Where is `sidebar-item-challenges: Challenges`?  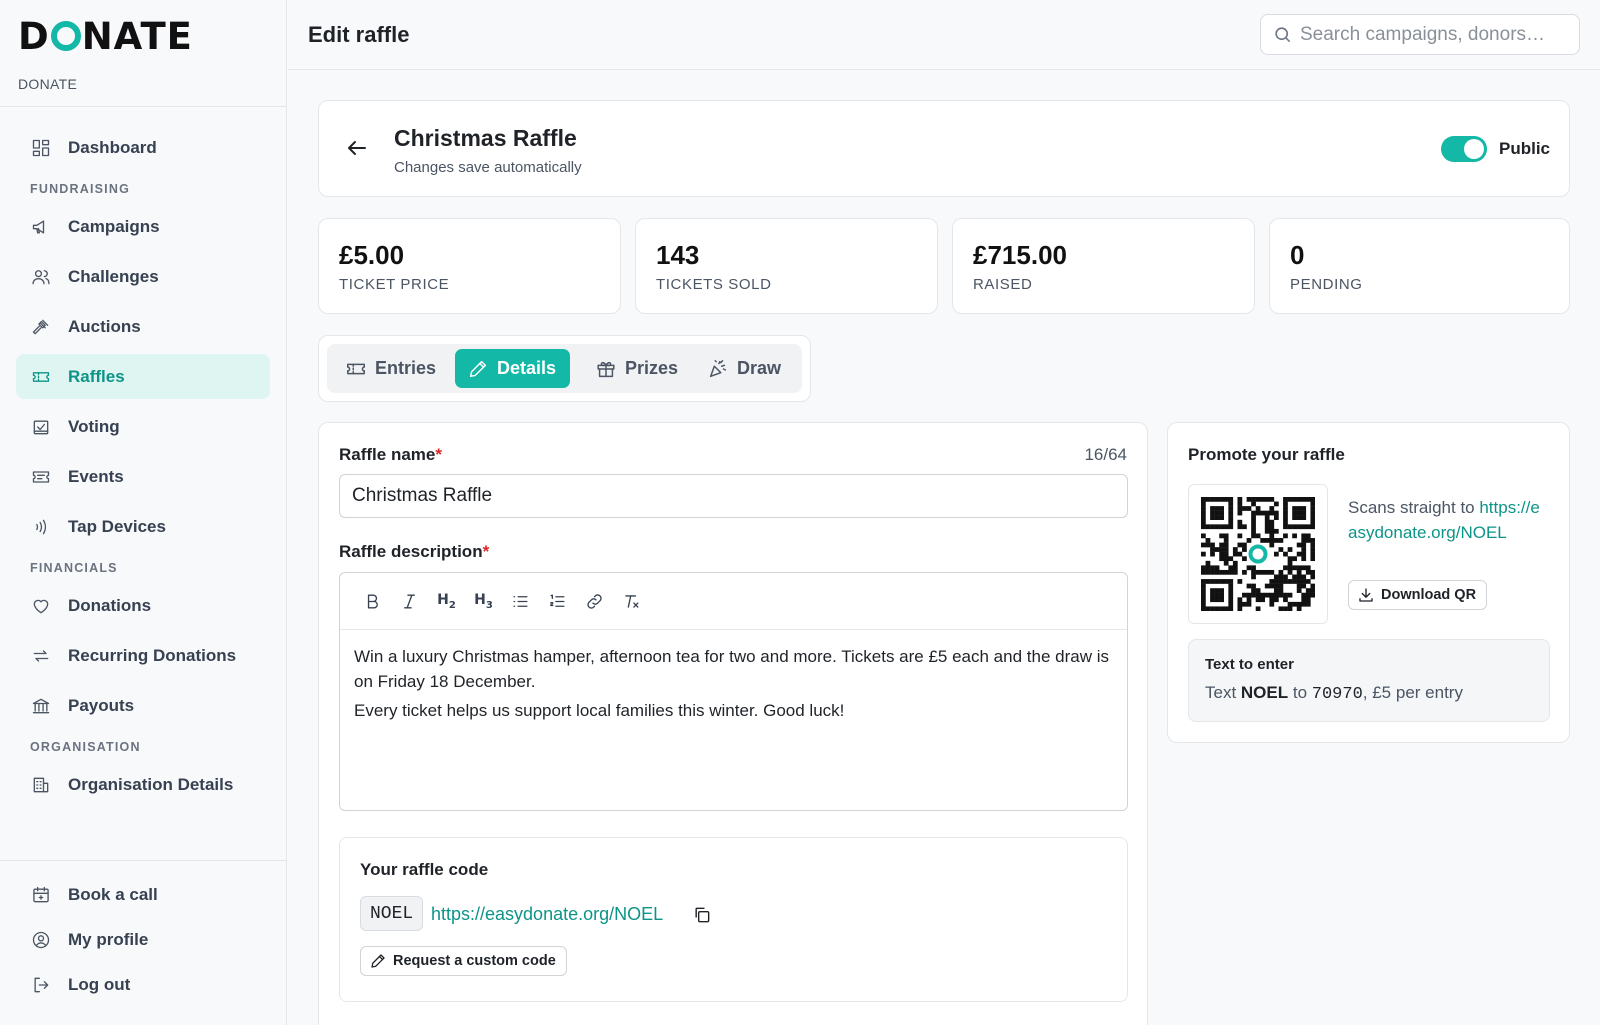 sidebar-item-challenges: Challenges is located at coordinates (143, 276).